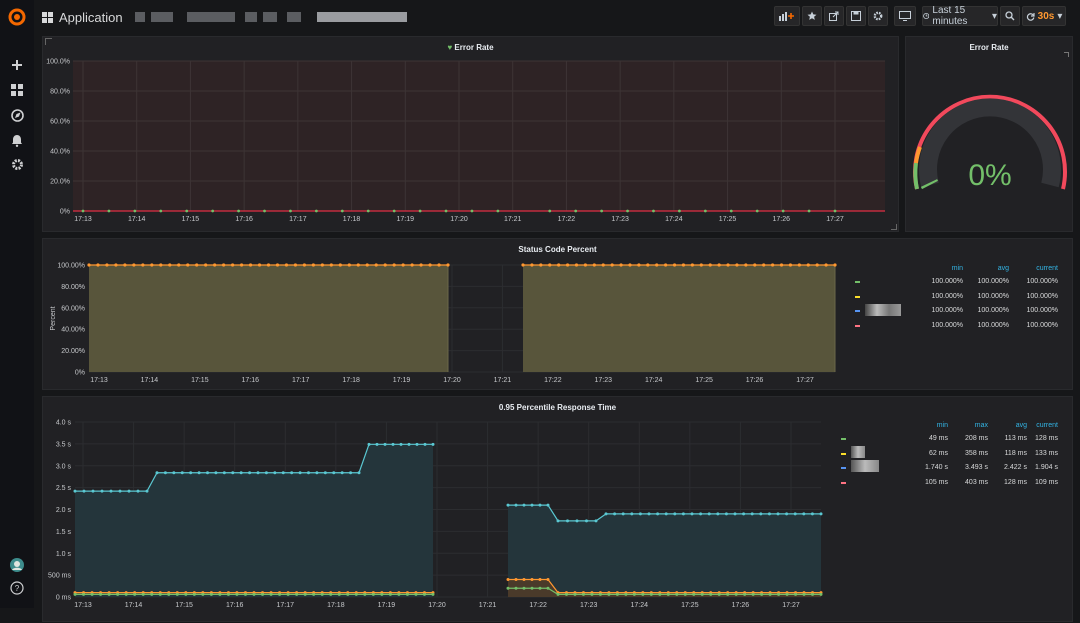  What do you see at coordinates (1046, 482) in the screenshot?
I see `legend-value: 109 ms` at bounding box center [1046, 482].